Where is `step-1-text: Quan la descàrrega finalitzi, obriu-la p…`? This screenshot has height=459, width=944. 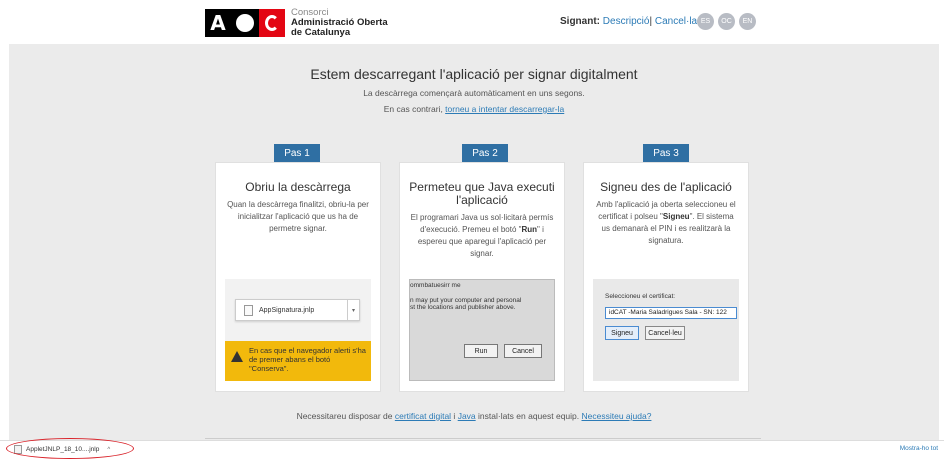
step-1-text: Quan la descàrrega finalitzi, obriu-la p… is located at coordinates (298, 216).